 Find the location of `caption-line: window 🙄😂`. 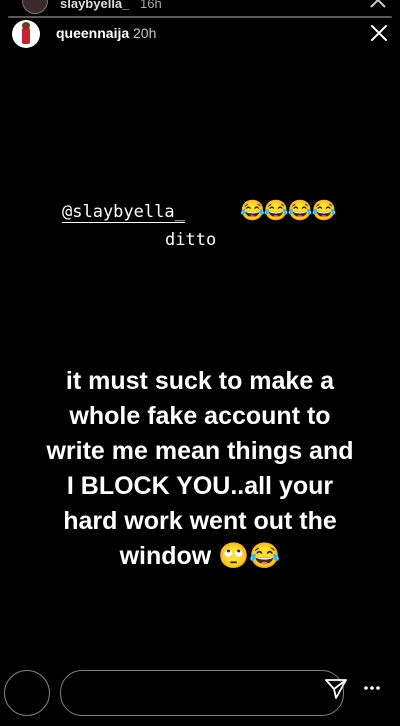

caption-line: window 🙄😂 is located at coordinates (200, 556).